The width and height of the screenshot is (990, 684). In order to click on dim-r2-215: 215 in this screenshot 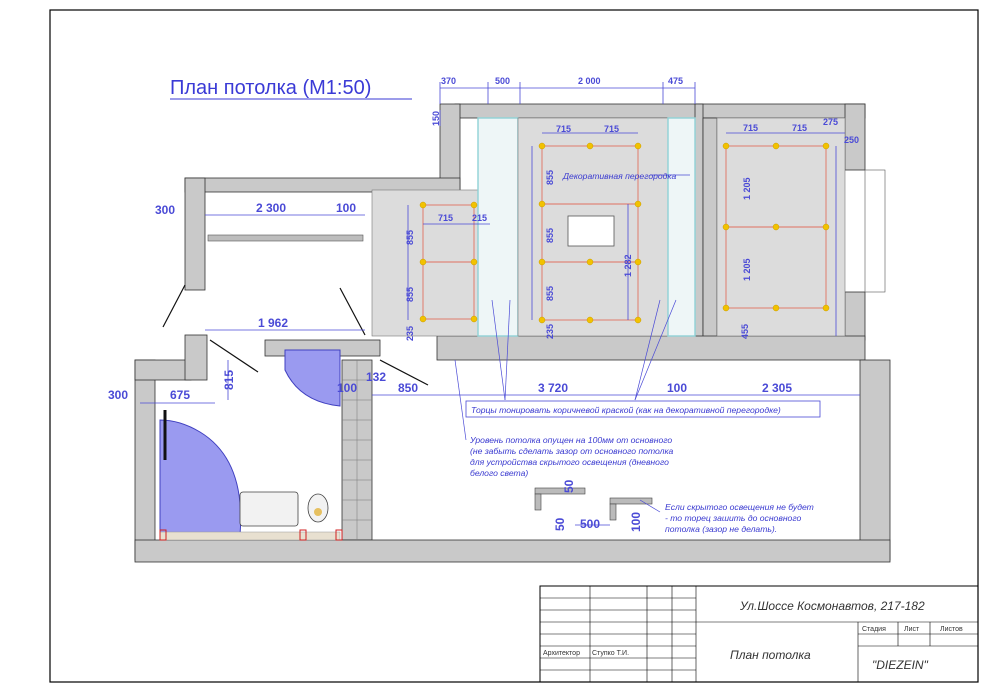, I will do `click(479, 218)`.